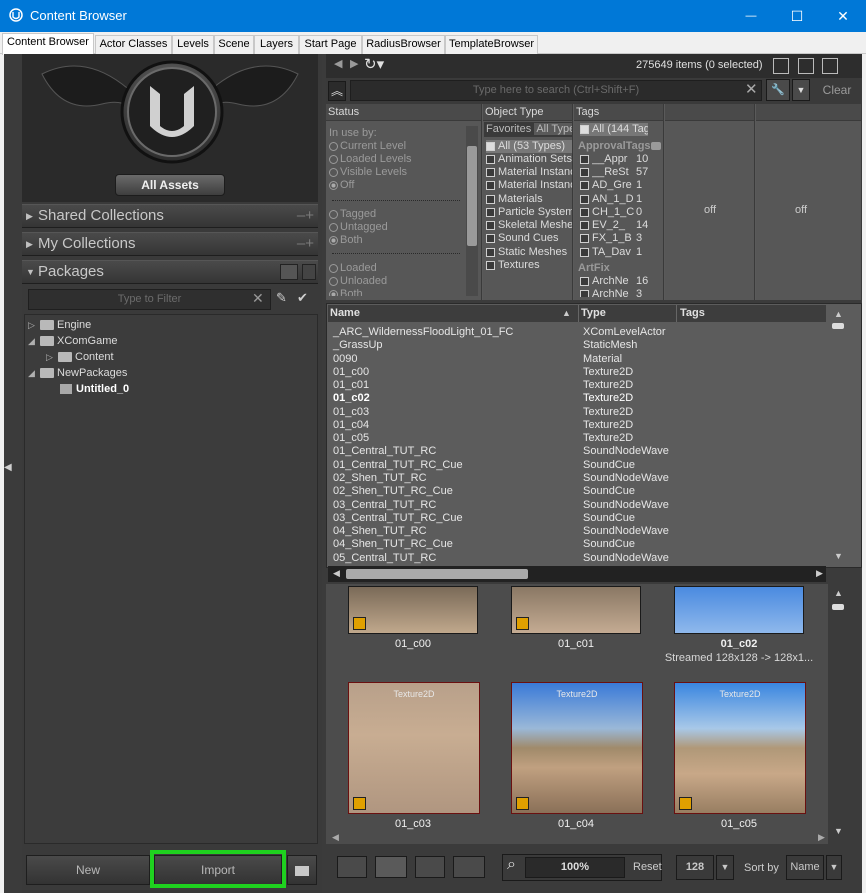  Describe the element at coordinates (149, 299) in the screenshot. I see `package-filter-input: Type to Filter` at that location.